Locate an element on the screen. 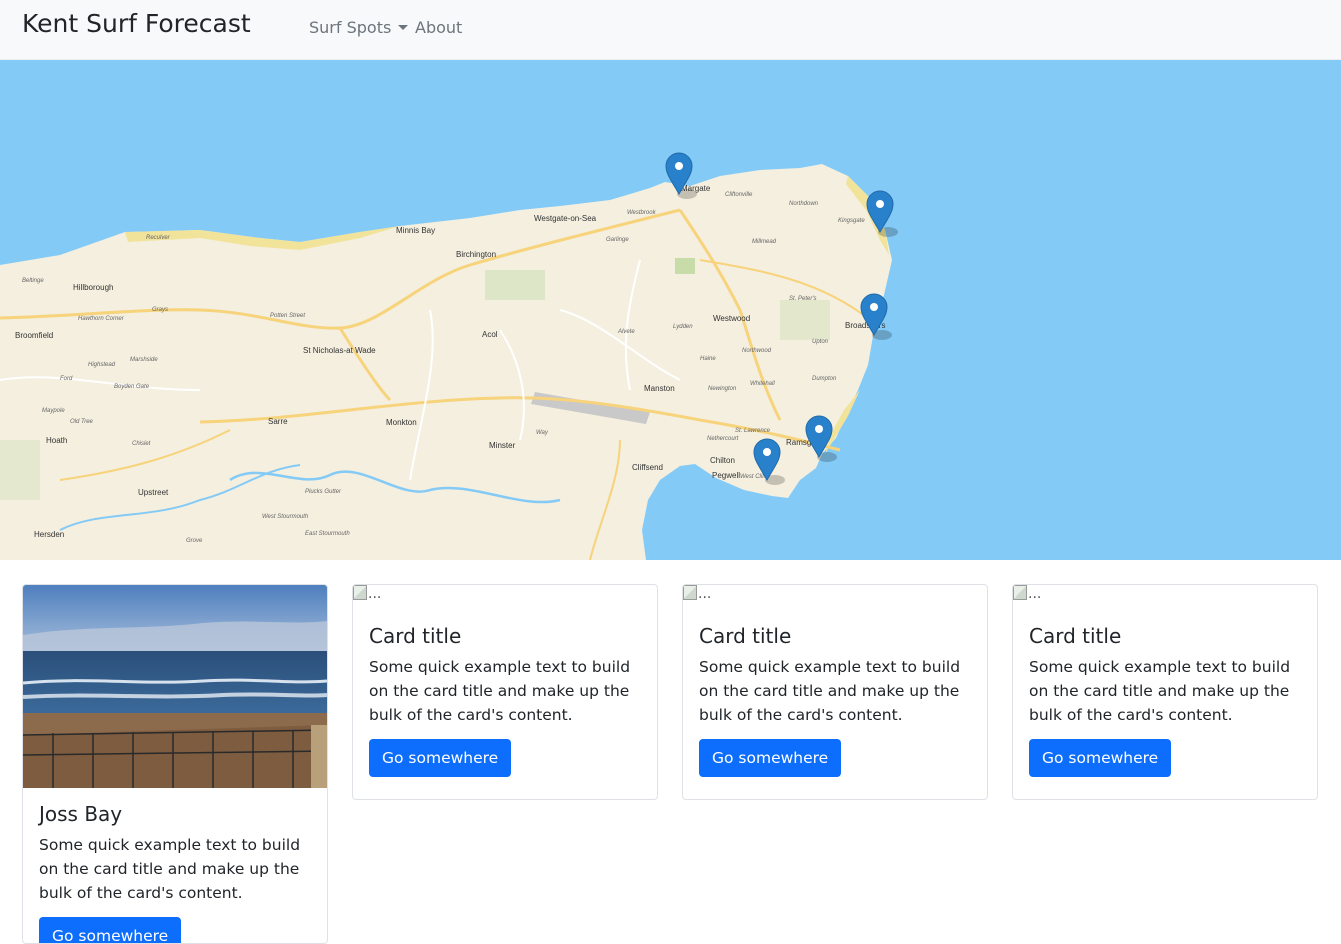  map-label: Old Tree is located at coordinates (82, 422).